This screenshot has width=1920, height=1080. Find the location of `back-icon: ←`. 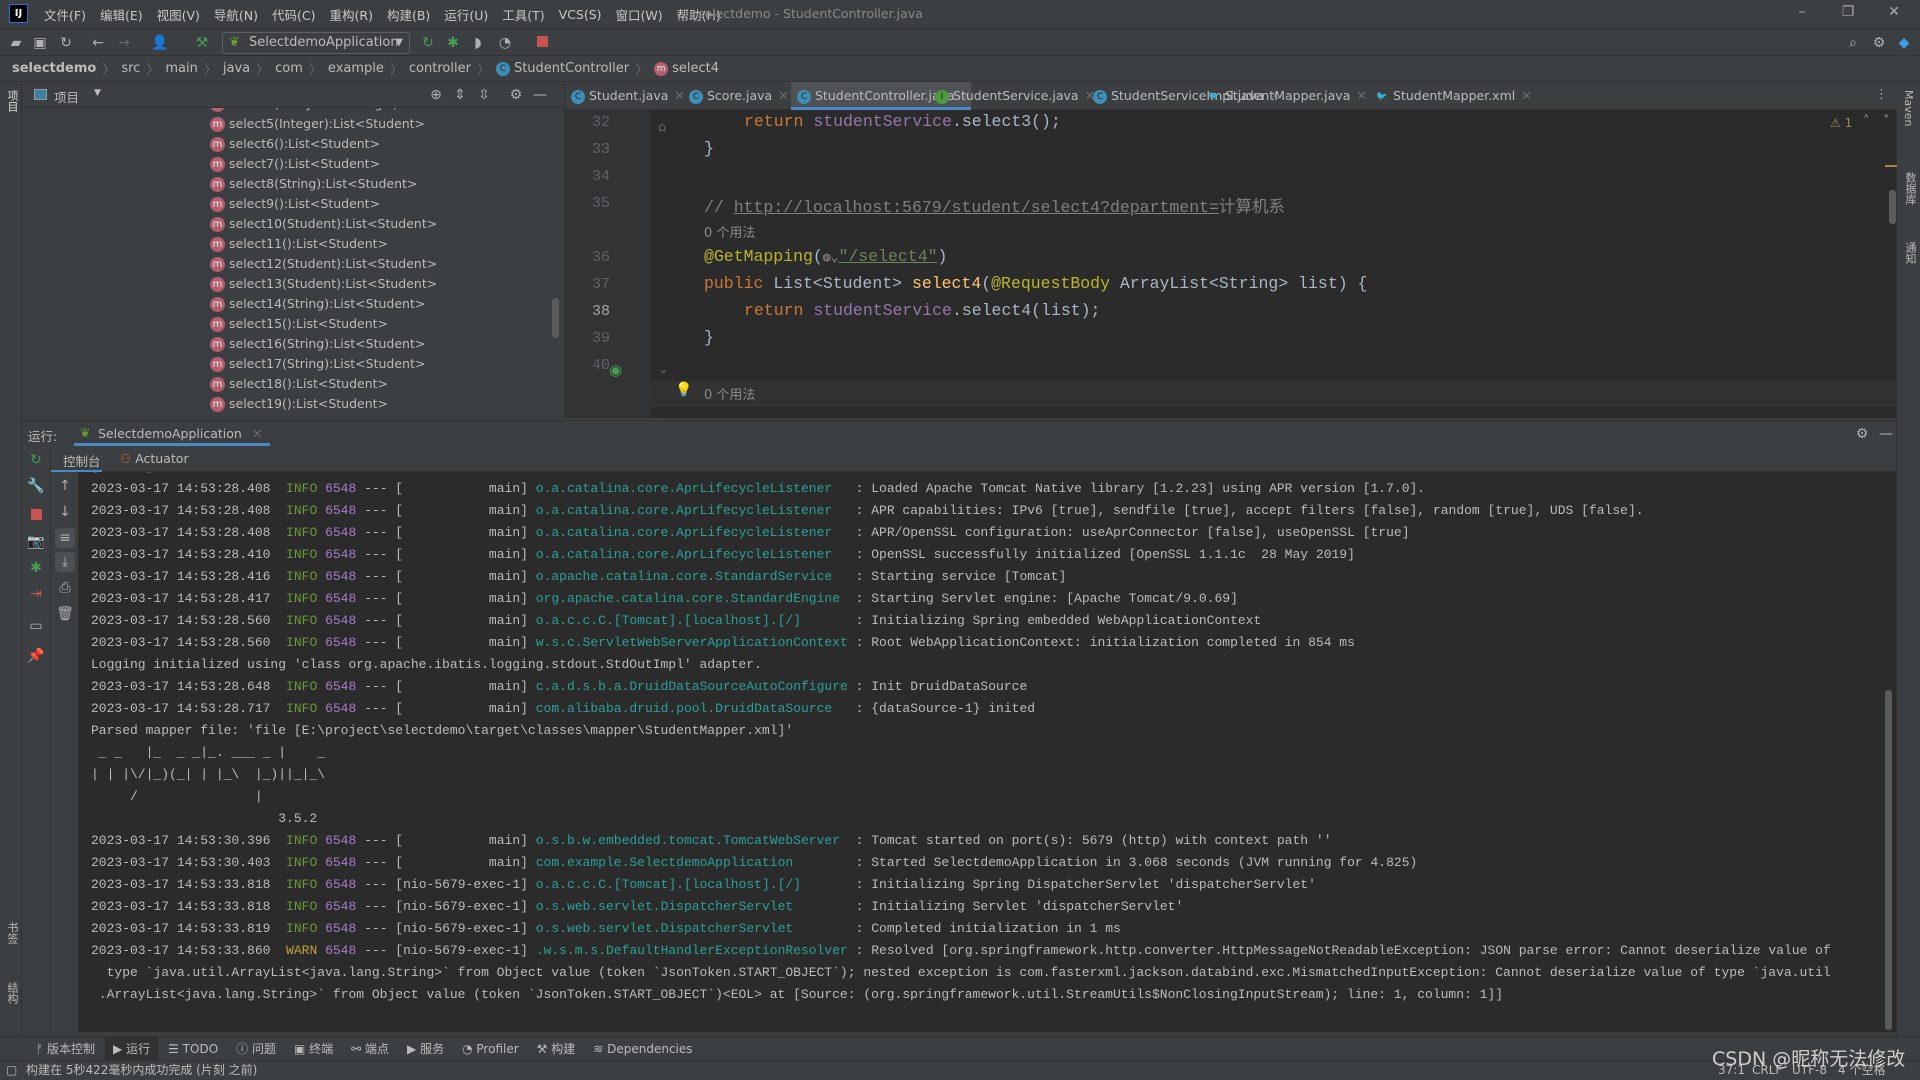

back-icon: ← is located at coordinates (98, 43).